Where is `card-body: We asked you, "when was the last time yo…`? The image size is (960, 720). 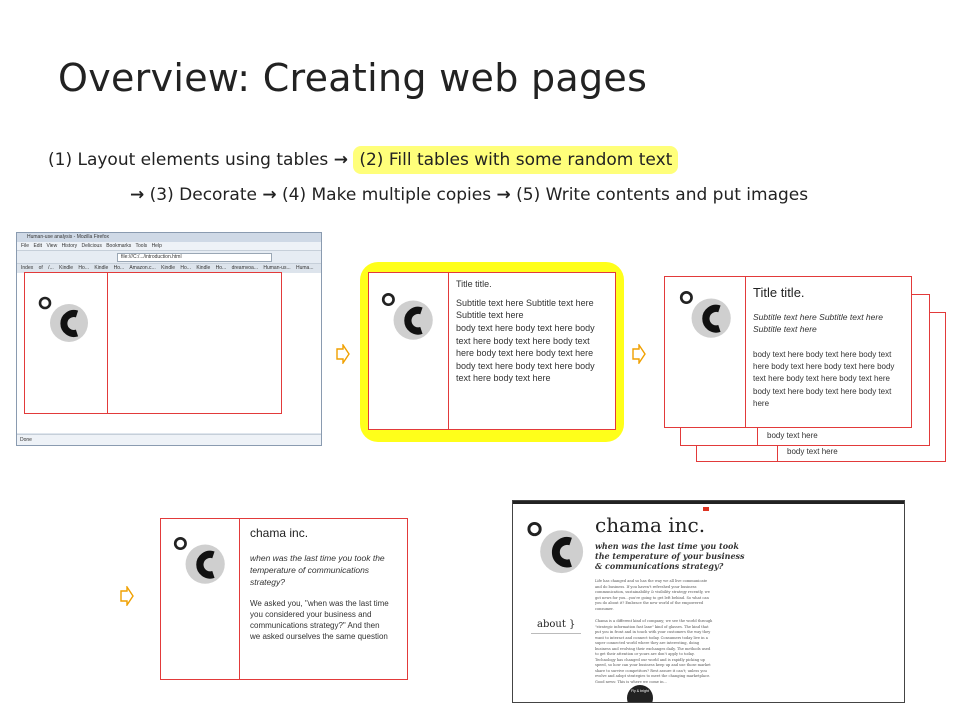
card-body: We asked you, "when was the last time yo… is located at coordinates (319, 620).